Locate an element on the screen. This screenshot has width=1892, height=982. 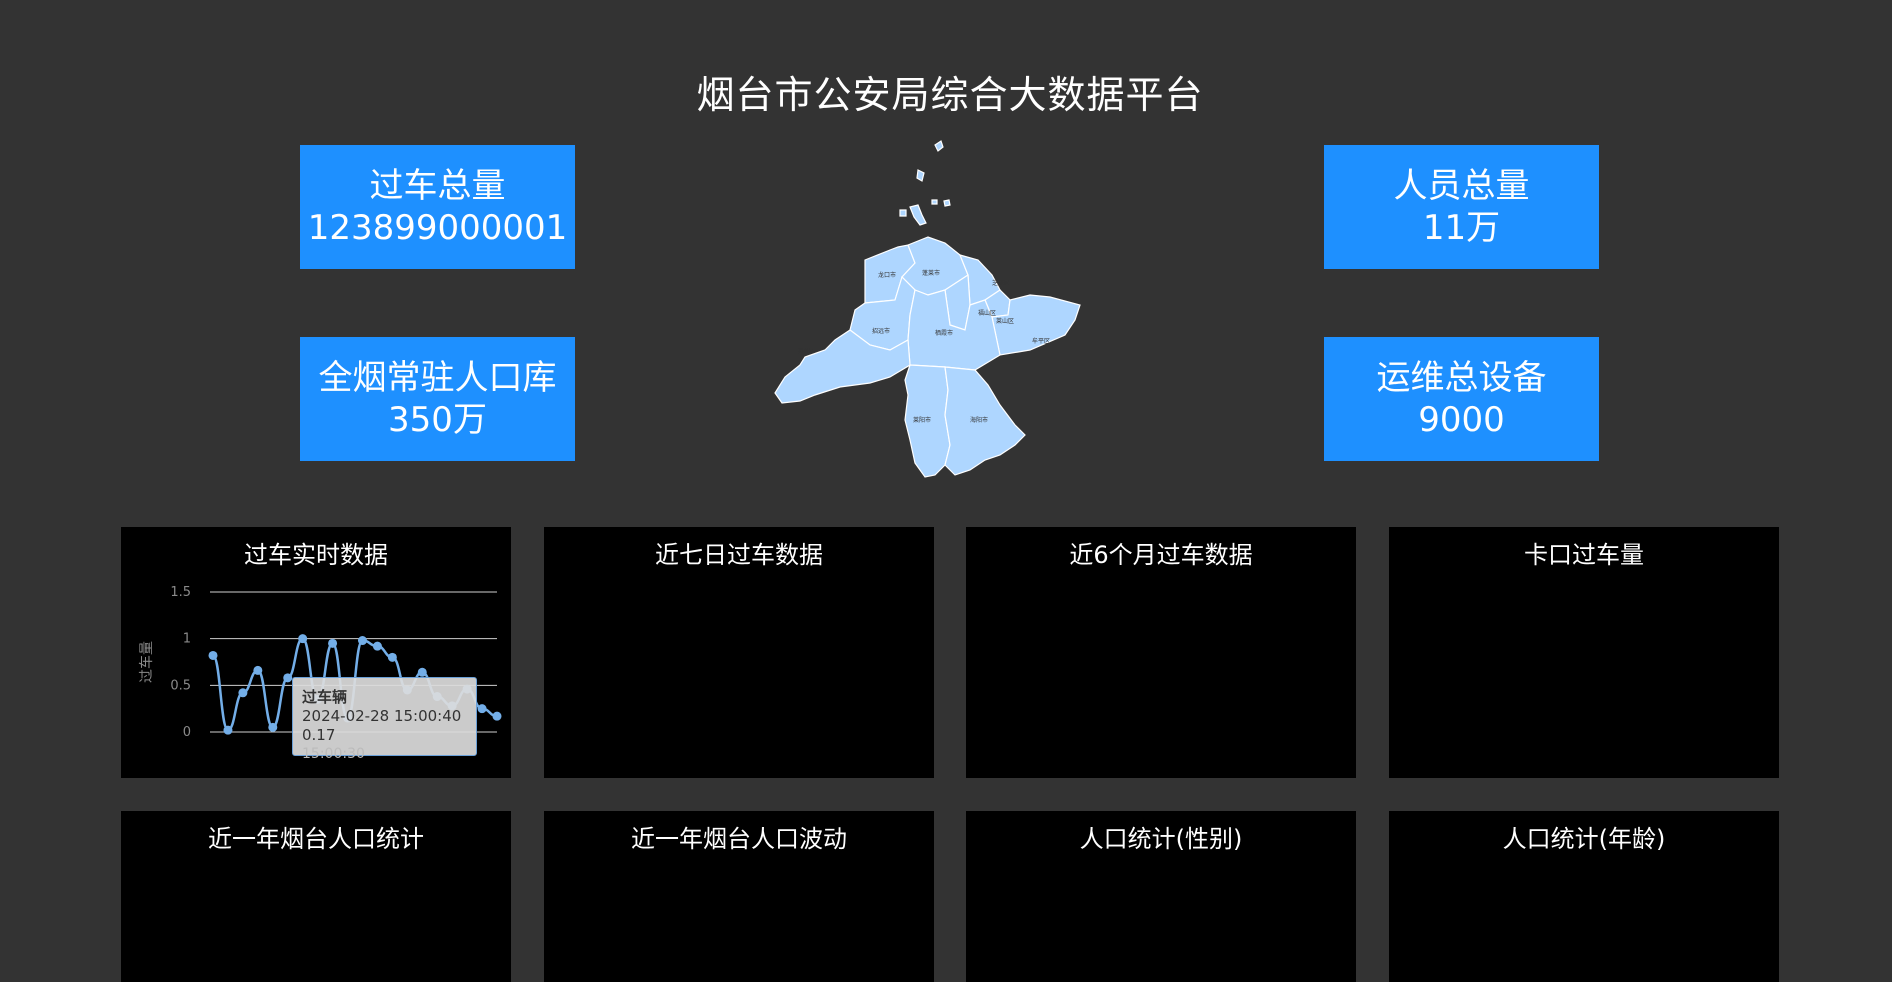
stat-label: 运维总设备 is located at coordinates (1461, 378).